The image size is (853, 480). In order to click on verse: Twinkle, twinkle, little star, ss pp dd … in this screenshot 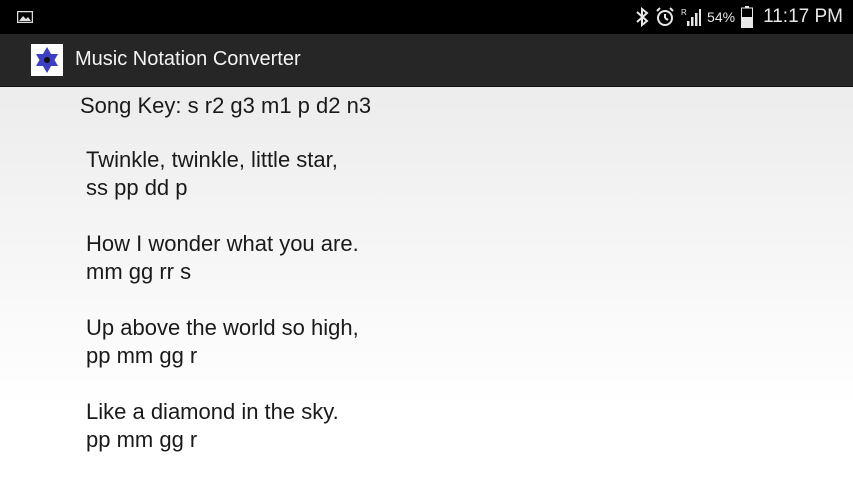, I will do `click(212, 174)`.